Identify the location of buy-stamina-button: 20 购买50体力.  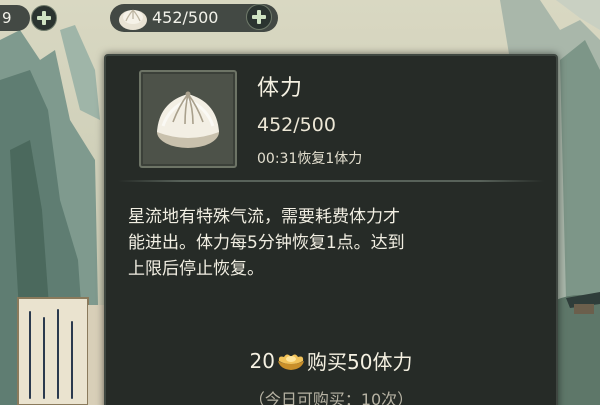
(331, 361).